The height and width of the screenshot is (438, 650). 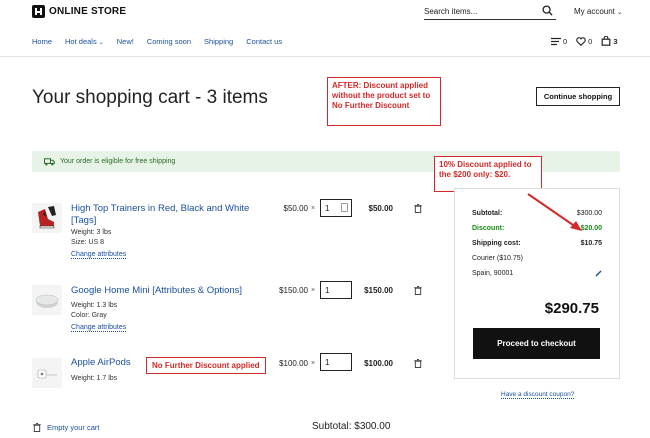 What do you see at coordinates (378, 363) in the screenshot?
I see `item-total: $100.00` at bounding box center [378, 363].